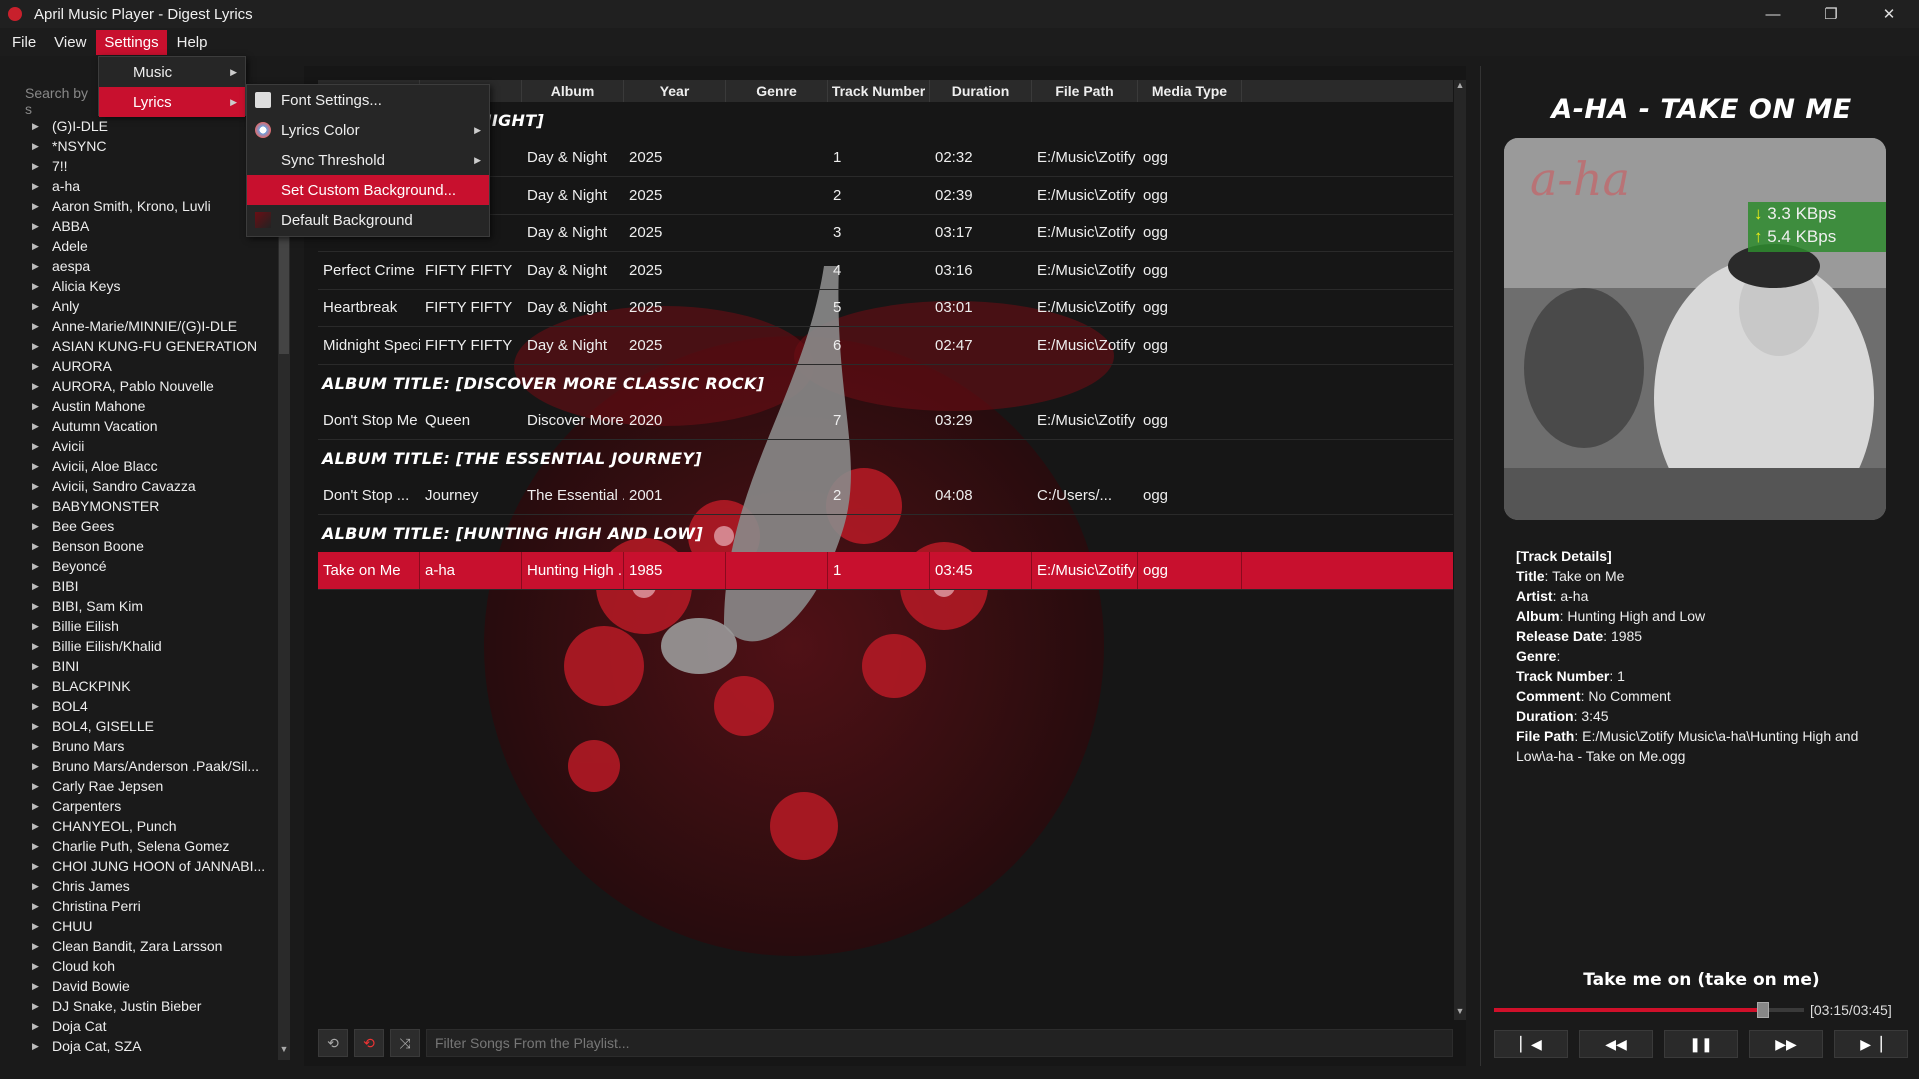  I want to click on artist-tree-item: ▶ Alicia Keys, so click(149, 286).